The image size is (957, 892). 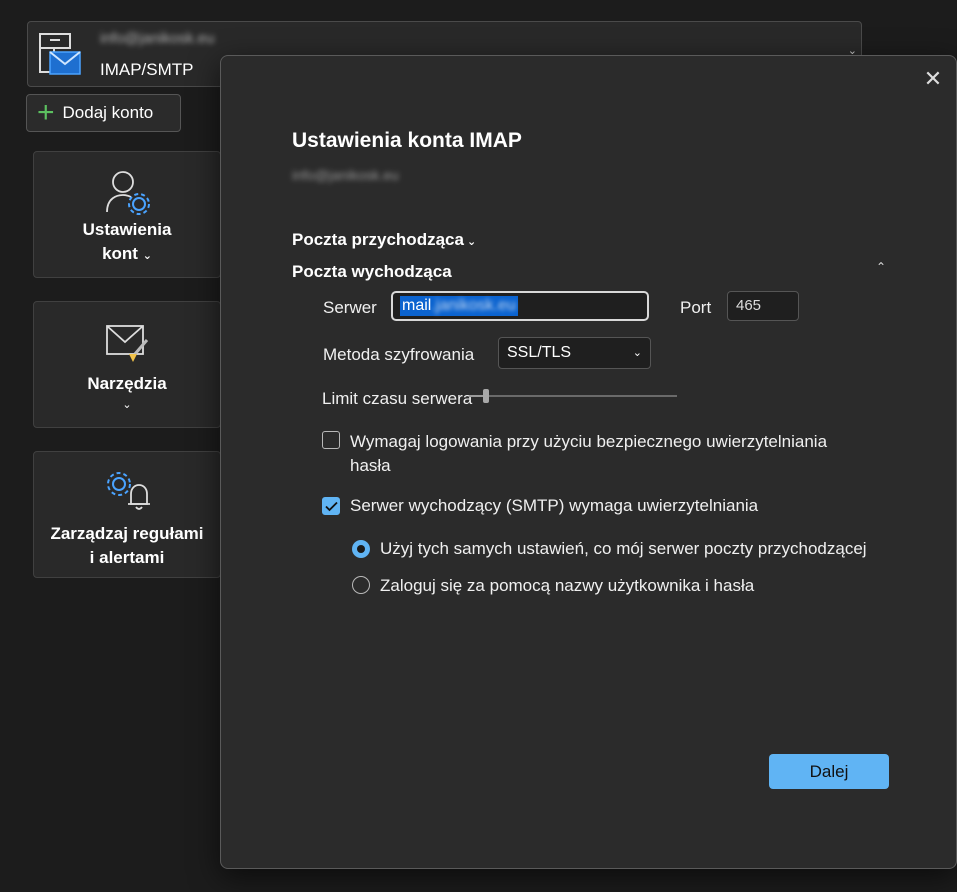 I want to click on gear-bell-icon, so click(x=127, y=490).